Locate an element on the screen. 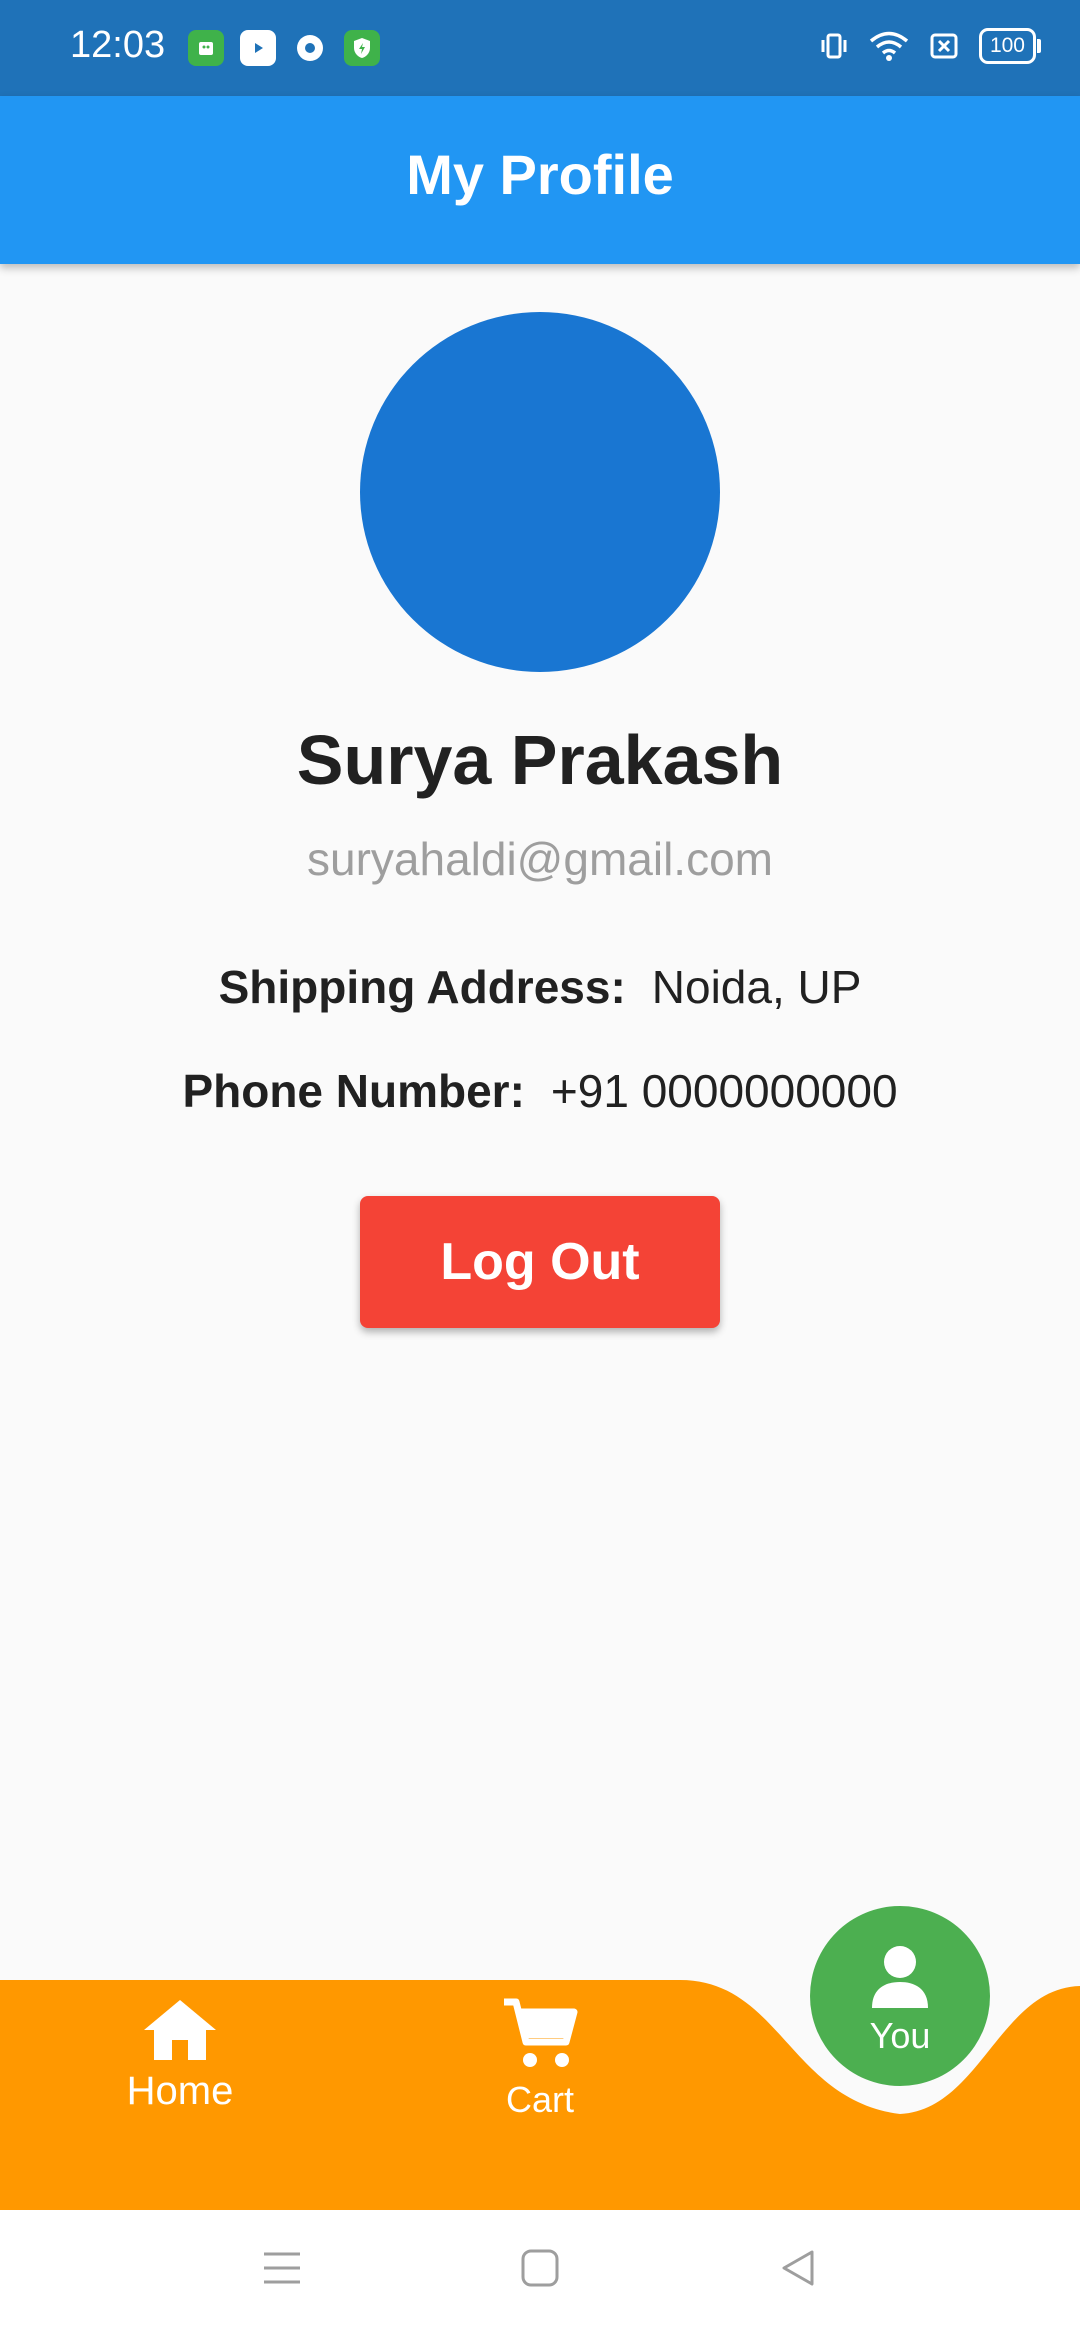 The image size is (1080, 2340). notification-icons is located at coordinates (284, 48).